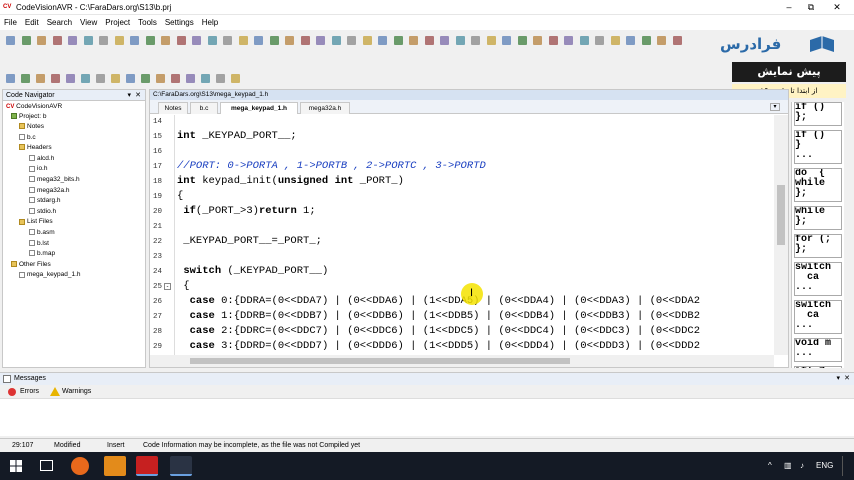 This screenshot has height=480, width=854. I want to click on tree-item: stdio.h, so click(42, 212).